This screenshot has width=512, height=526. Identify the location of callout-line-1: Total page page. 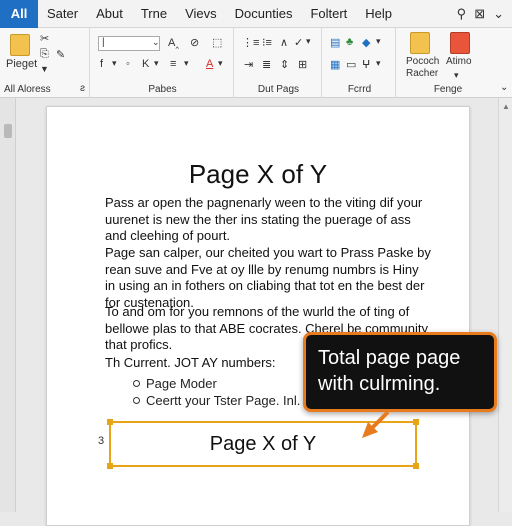
(389, 358).